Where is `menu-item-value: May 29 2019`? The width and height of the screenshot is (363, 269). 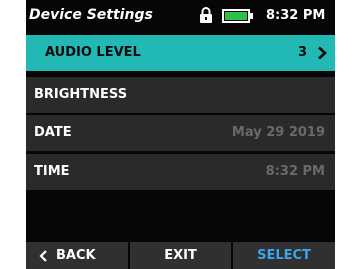 menu-item-value: May 29 2019 is located at coordinates (278, 132).